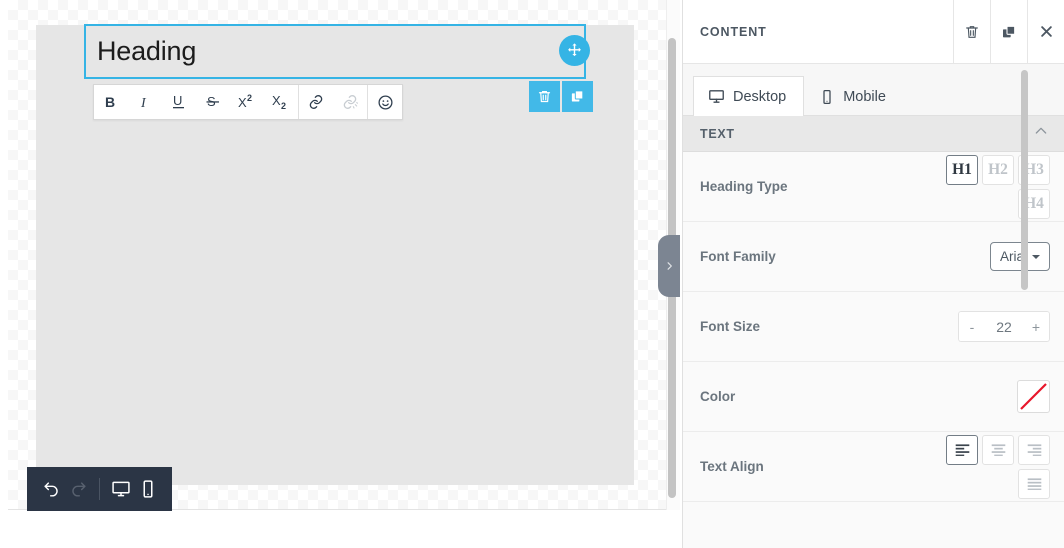  I want to click on chevron-down-icon, so click(1036, 256).